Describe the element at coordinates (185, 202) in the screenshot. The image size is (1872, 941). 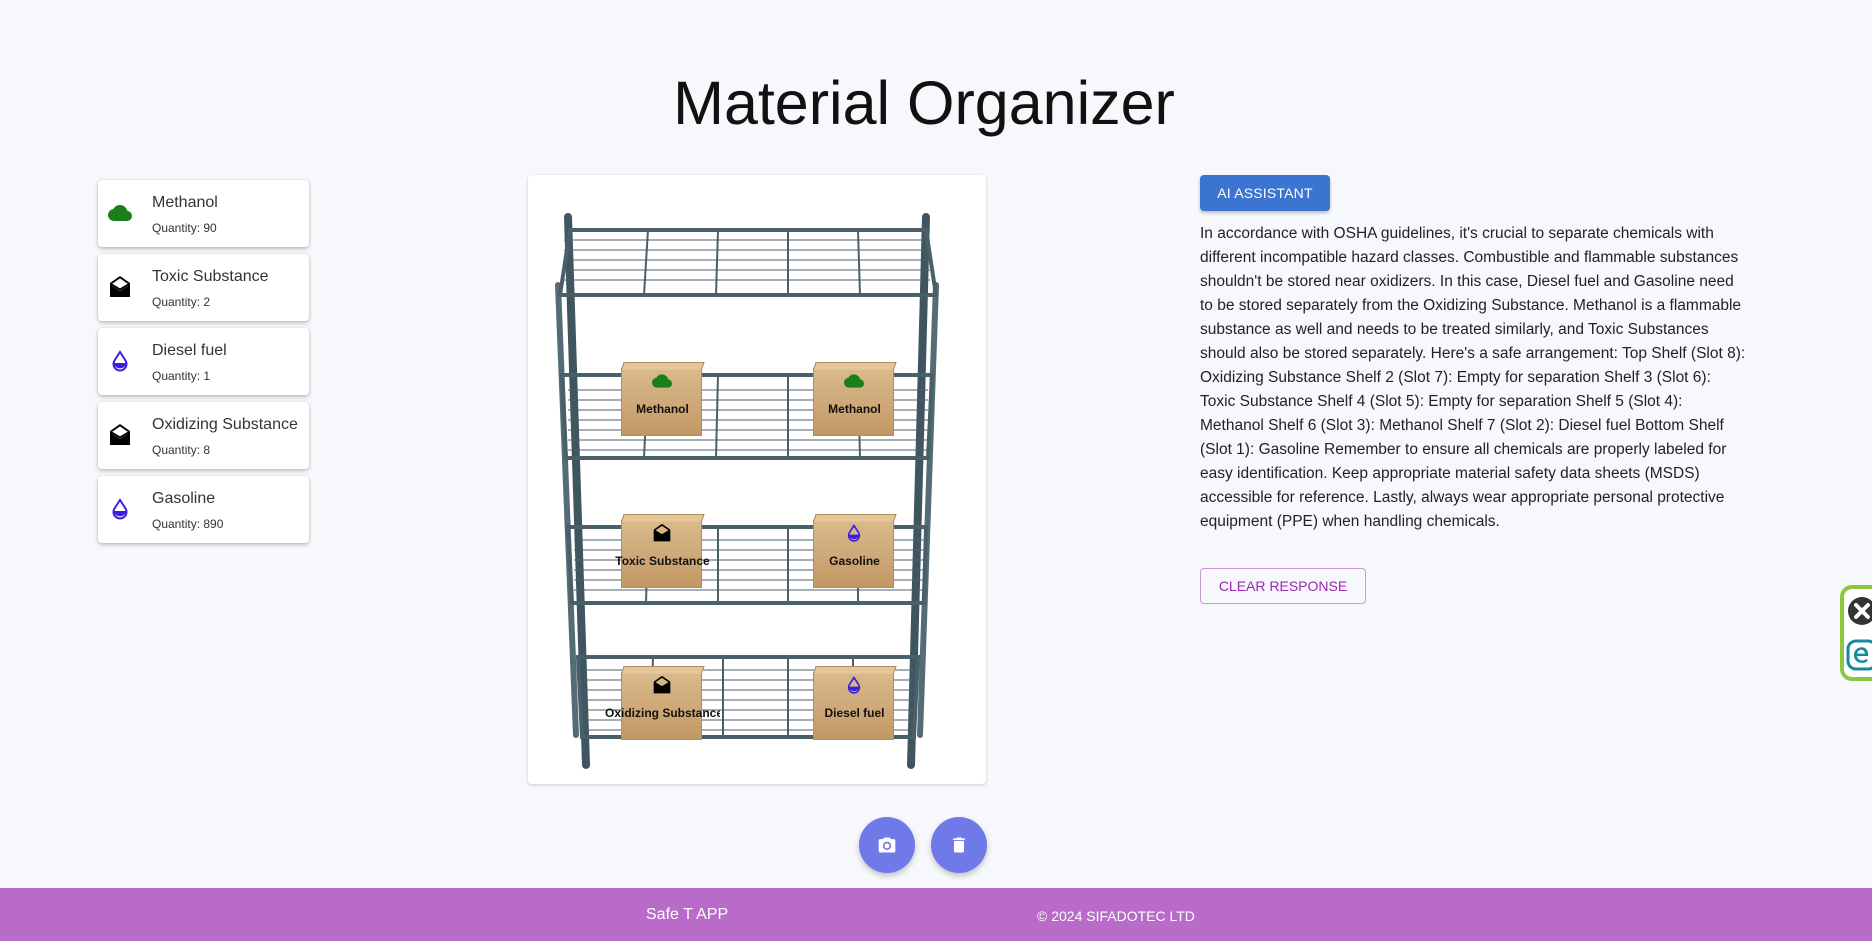
I see `material-name: Methanol` at that location.